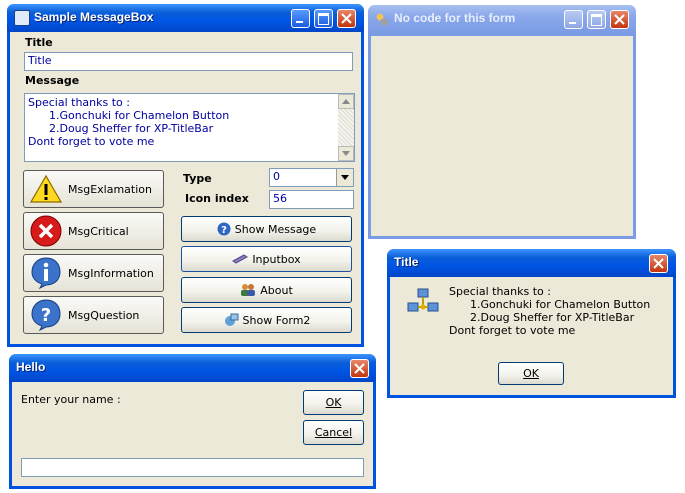 The image size is (685, 493). What do you see at coordinates (46, 273) in the screenshot?
I see `information-icon` at bounding box center [46, 273].